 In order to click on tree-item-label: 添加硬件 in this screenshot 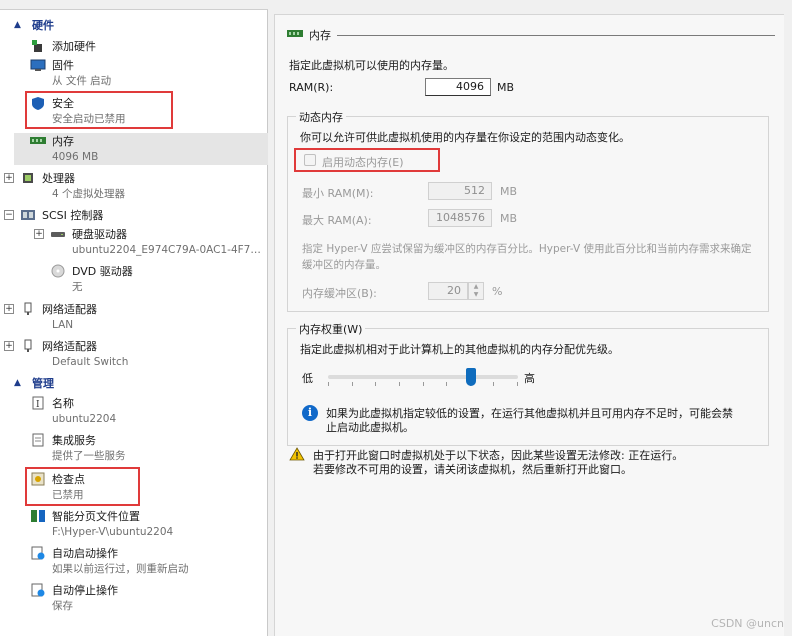, I will do `click(74, 46)`.